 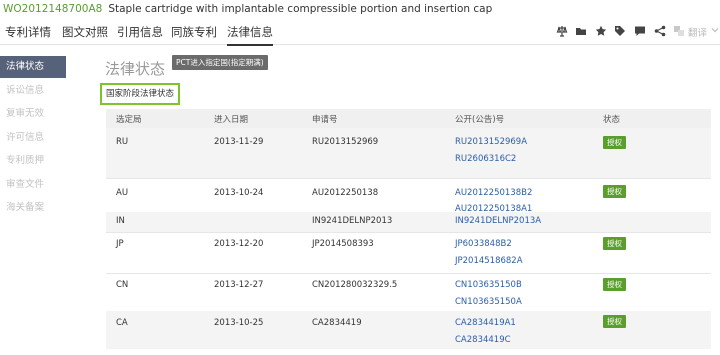 What do you see at coordinates (239, 285) in the screenshot?
I see `date-cell: 2013-12-27` at bounding box center [239, 285].